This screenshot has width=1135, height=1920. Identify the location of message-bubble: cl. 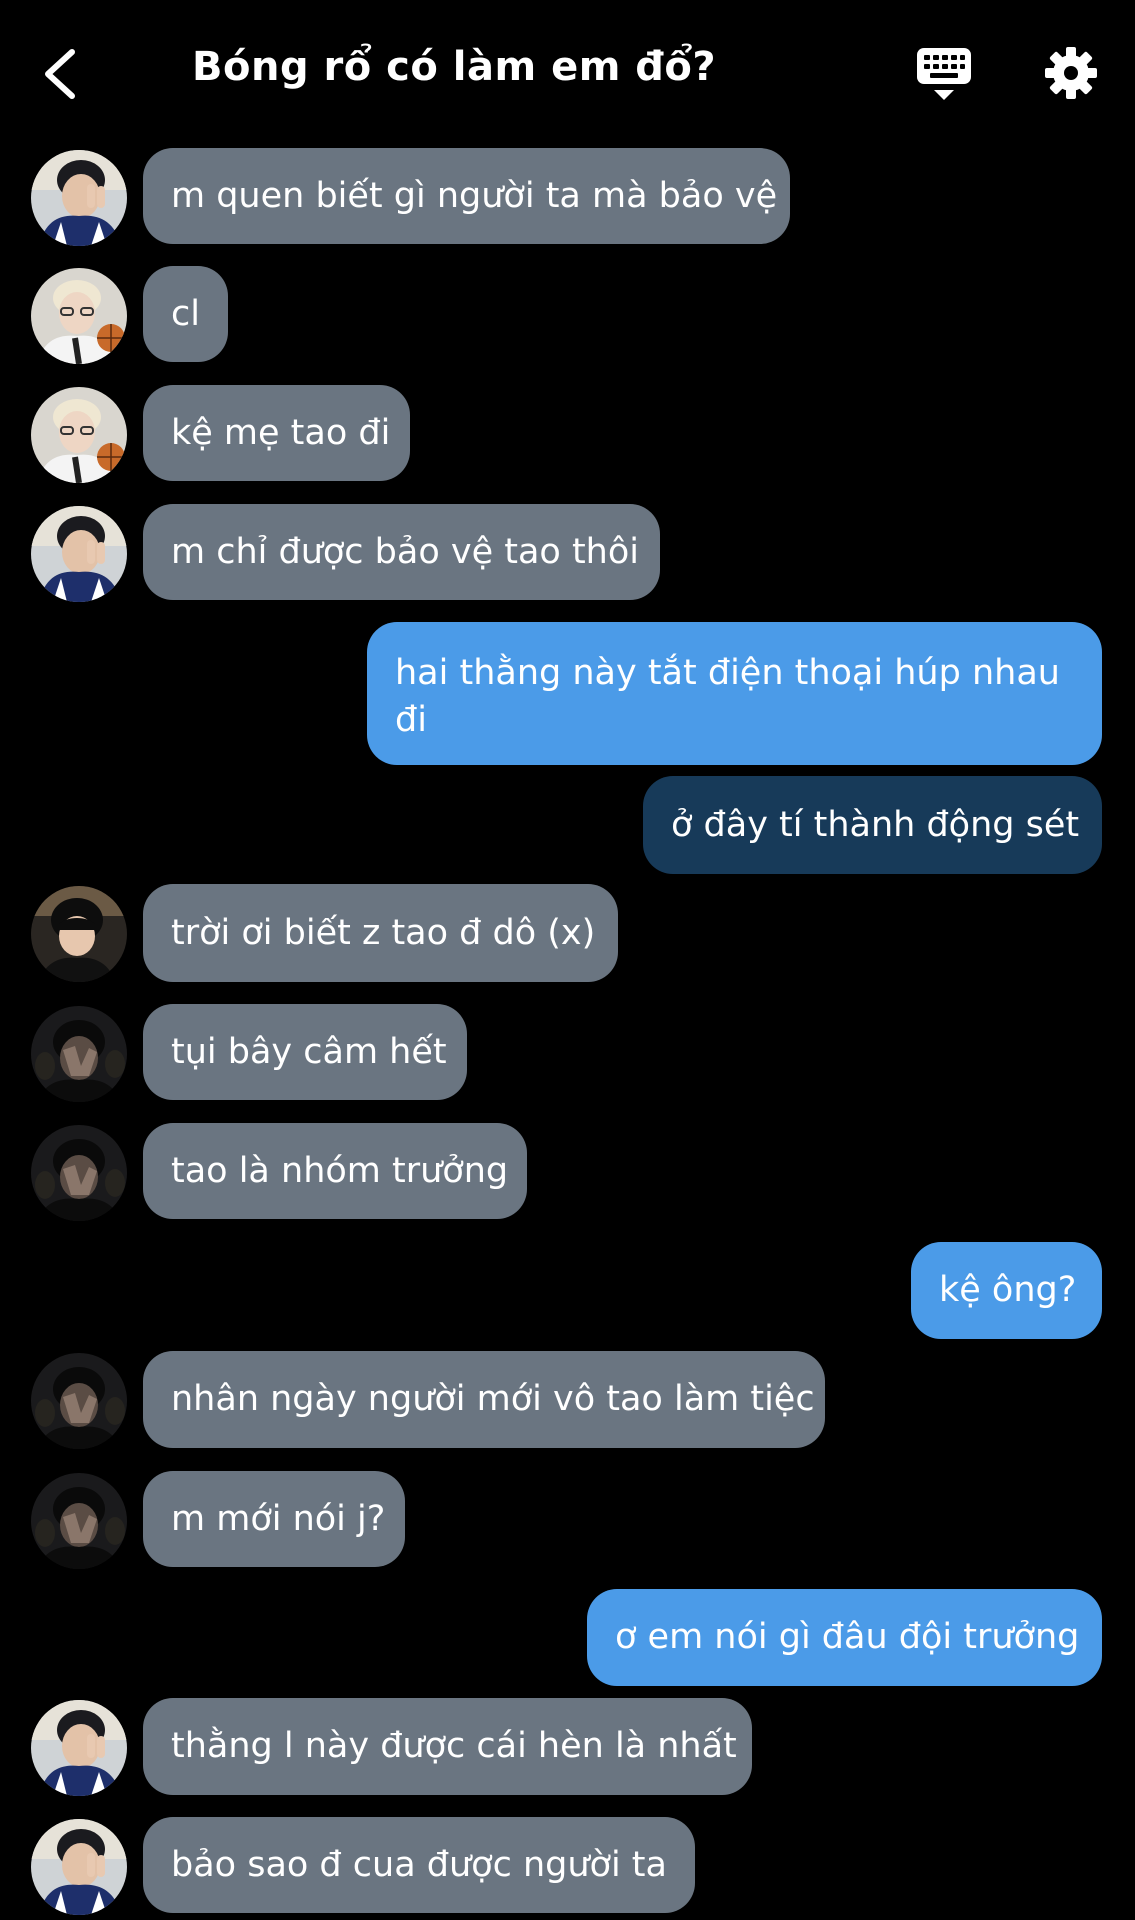
(185, 314).